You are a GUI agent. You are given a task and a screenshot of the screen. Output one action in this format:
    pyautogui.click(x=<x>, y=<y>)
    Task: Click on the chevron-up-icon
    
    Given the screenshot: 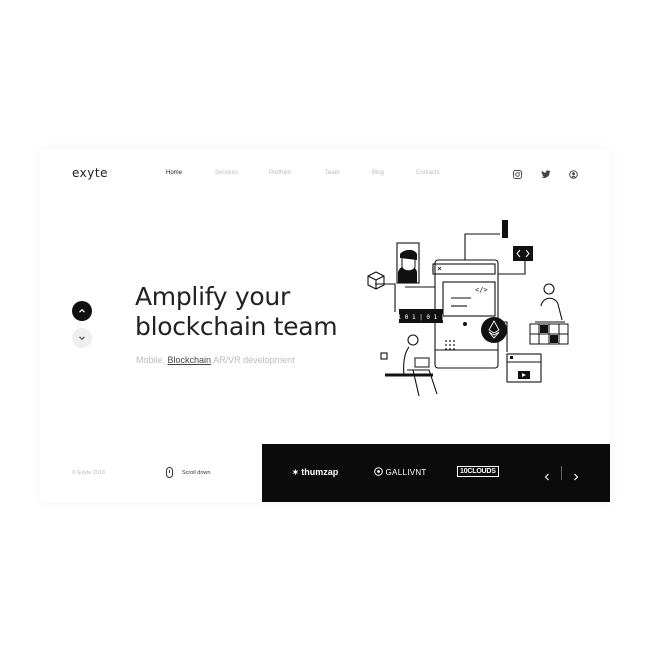 What is the action you would take?
    pyautogui.click(x=82, y=310)
    